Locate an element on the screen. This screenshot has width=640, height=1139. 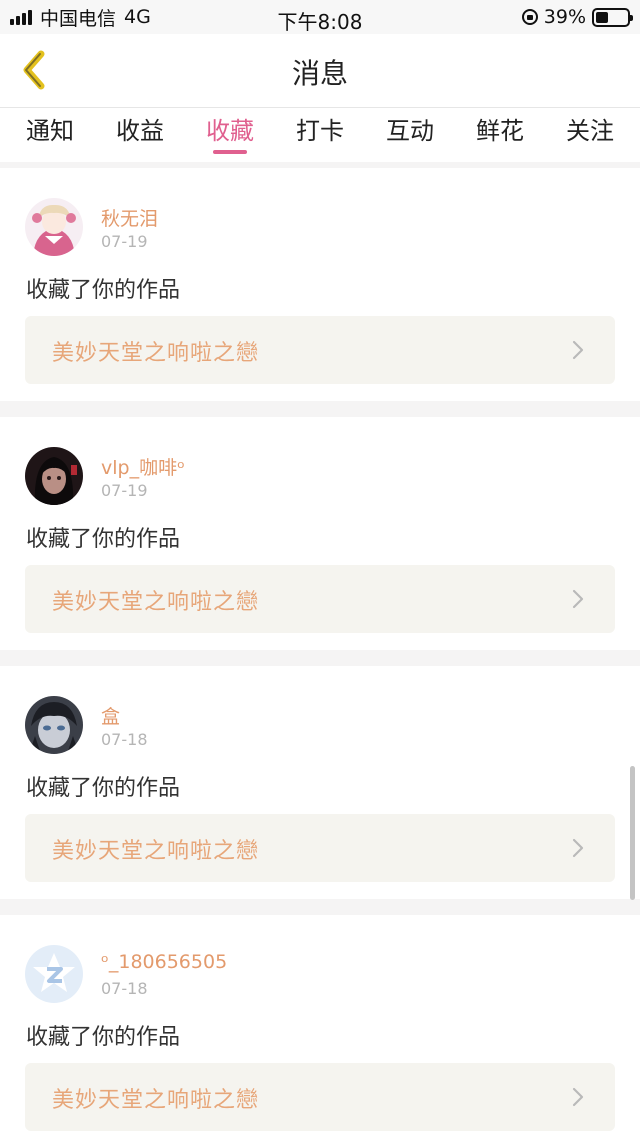
username: 秋无泪 is located at coordinates (129, 217).